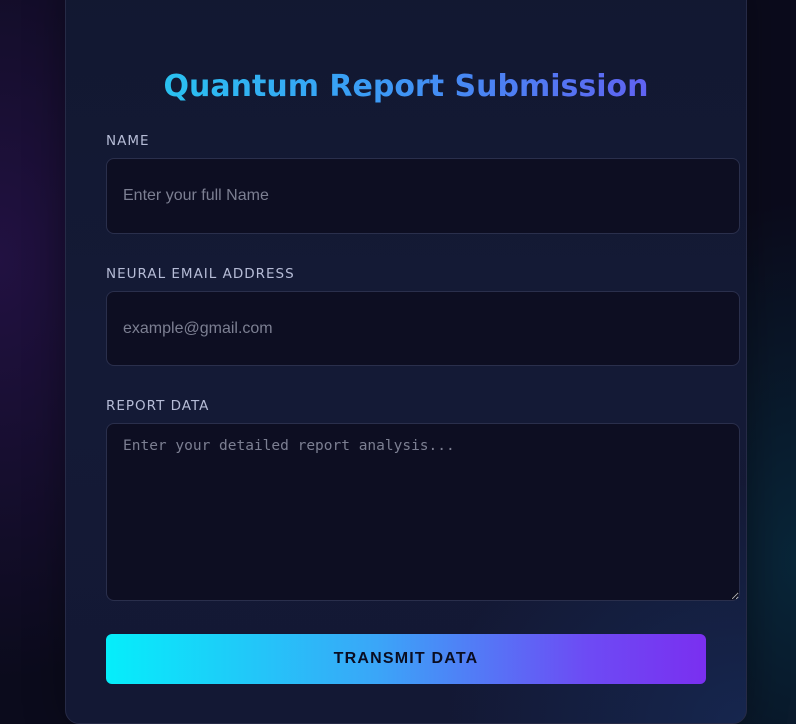 The image size is (796, 724). I want to click on transmit-button: TRANSMIT DATA, so click(406, 659).